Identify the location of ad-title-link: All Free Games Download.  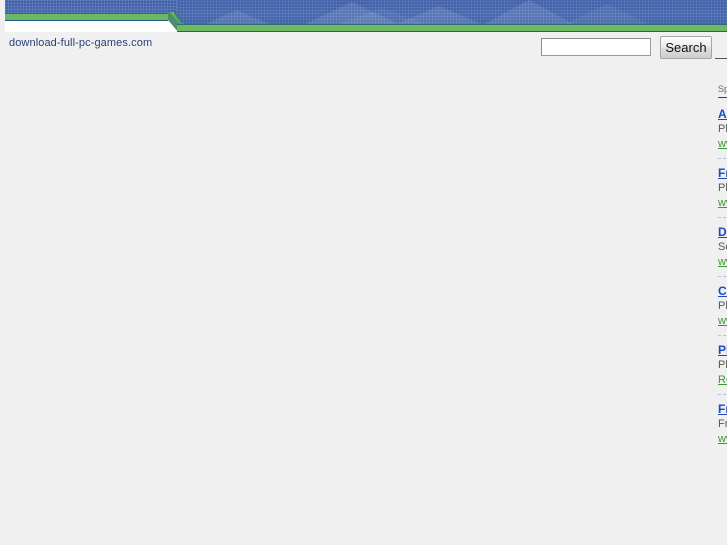
(722, 114).